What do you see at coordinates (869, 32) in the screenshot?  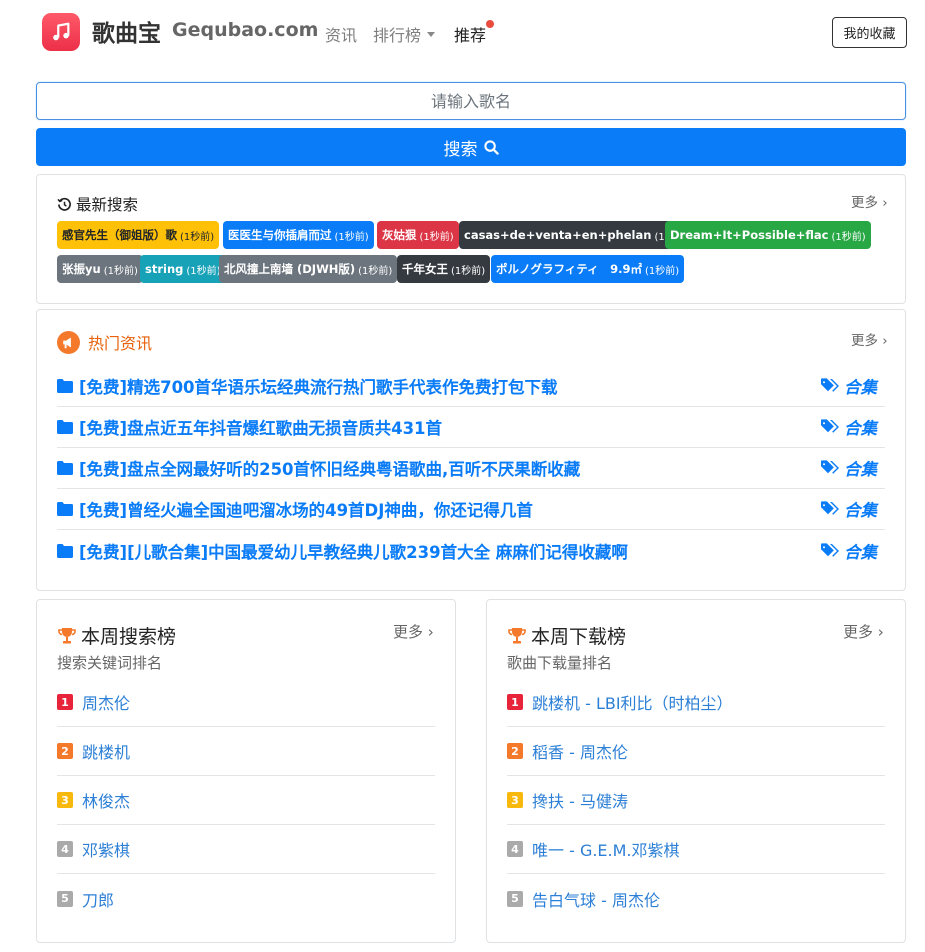 I see `favorites-button: 我的收藏` at bounding box center [869, 32].